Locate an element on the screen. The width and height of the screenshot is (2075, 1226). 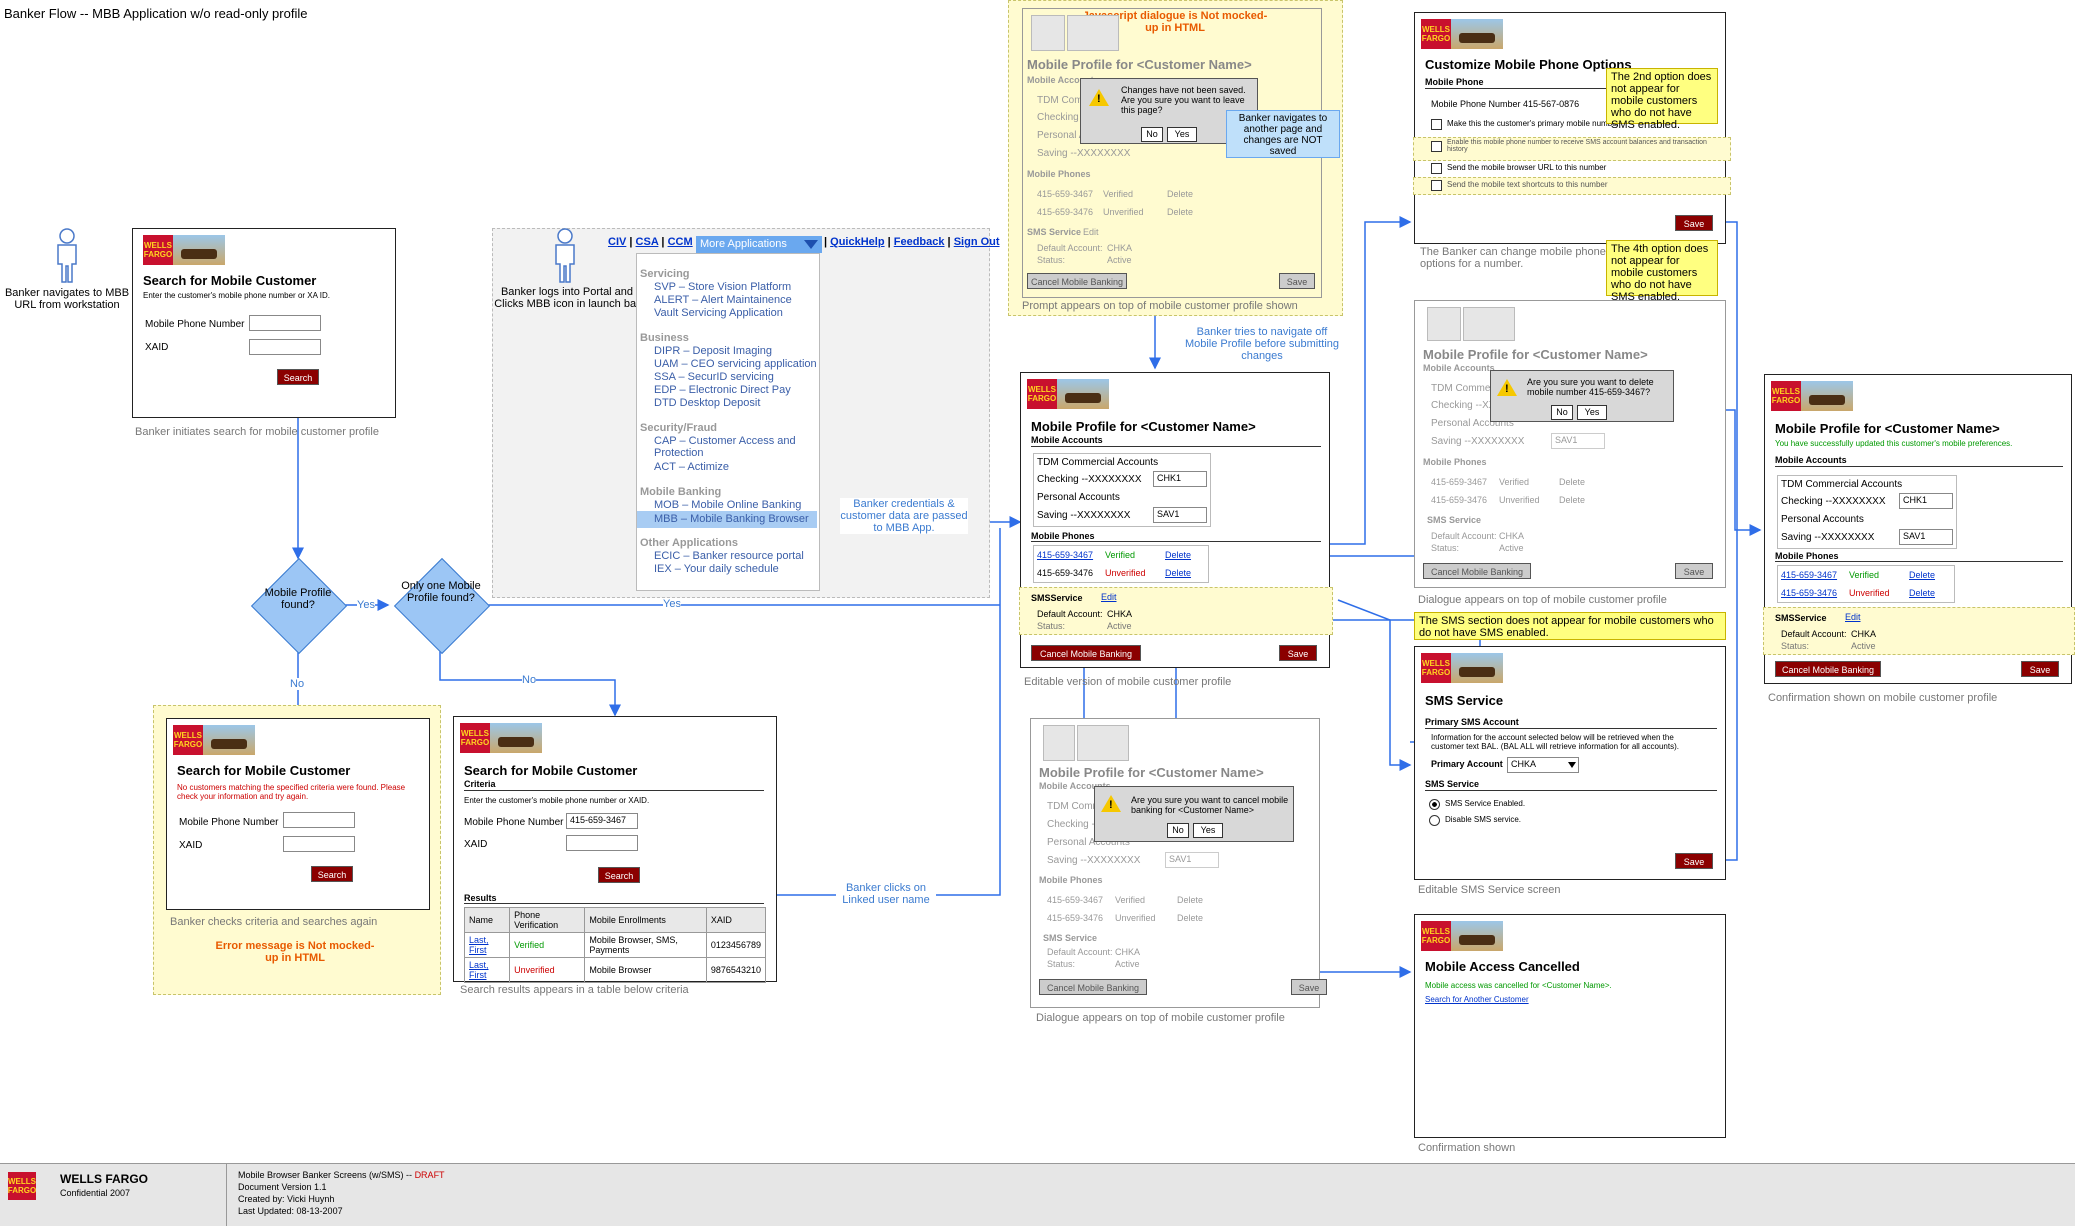
primary-sms-label: Primary SMS Account is located at coordinates (1472, 722).